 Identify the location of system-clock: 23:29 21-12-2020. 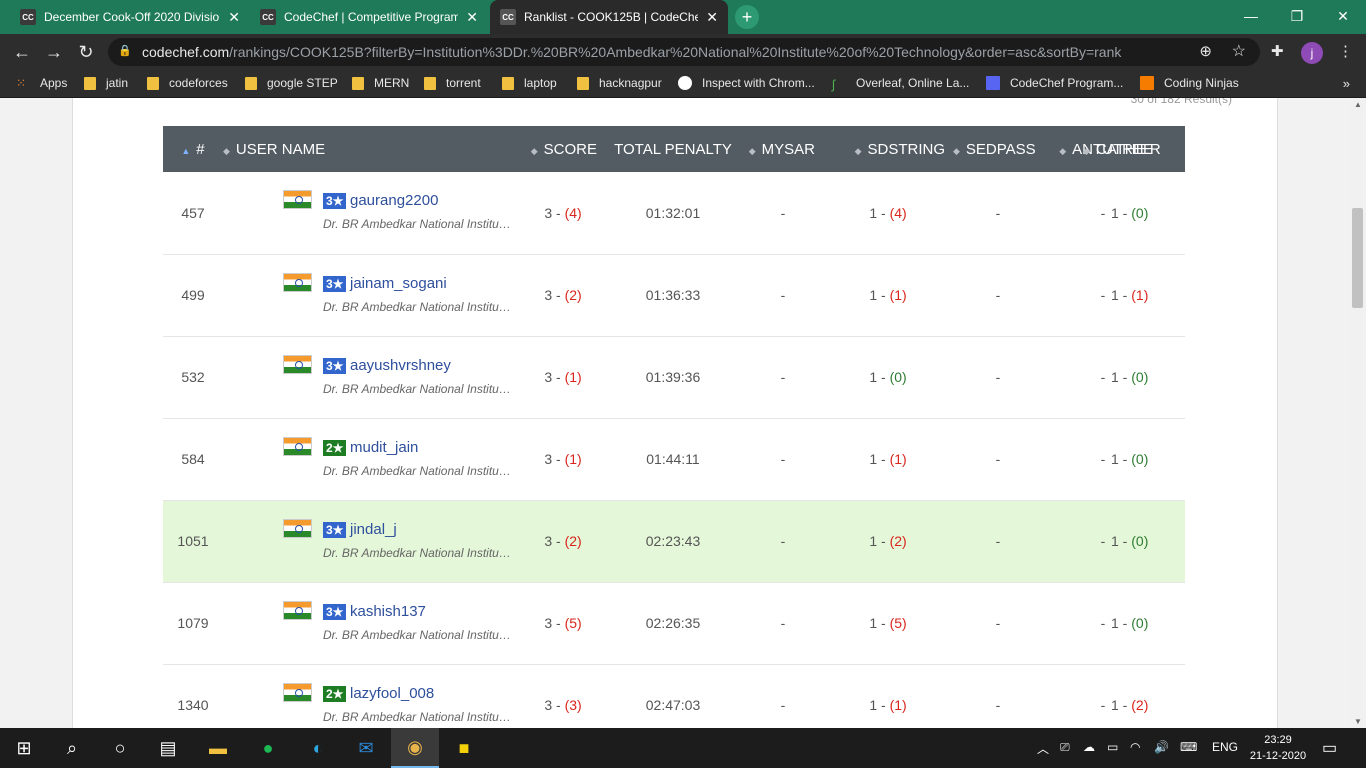
(1278, 748).